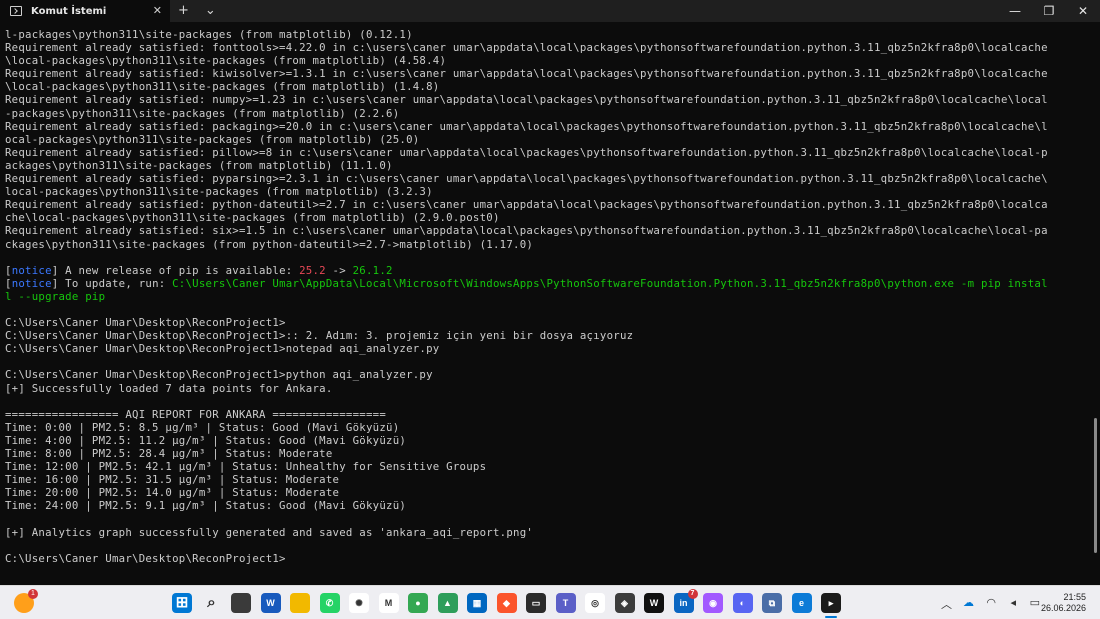  I want to click on app-glyph: T, so click(565, 603).